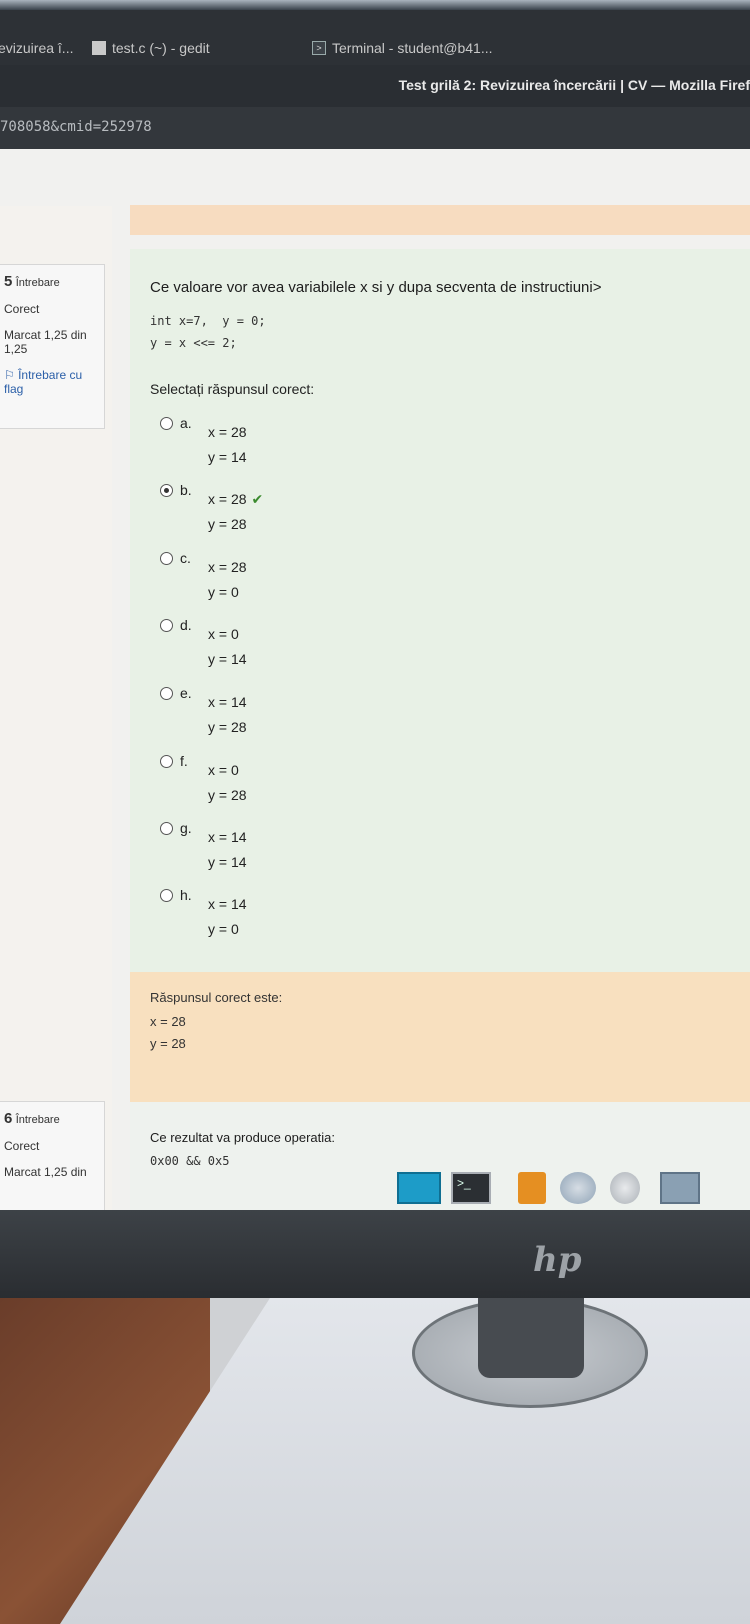 This screenshot has height=1624, width=750. Describe the element at coordinates (578, 1188) in the screenshot. I see `web-browser-icon` at that location.